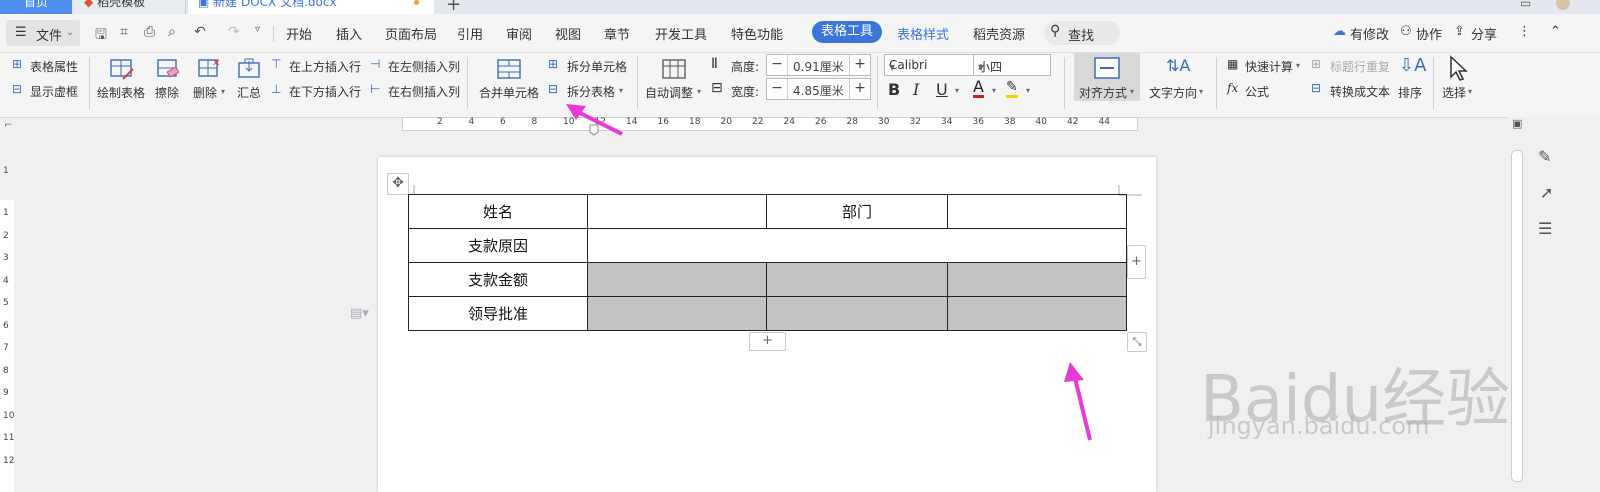  I want to click on share-button: 分享, so click(1484, 33).